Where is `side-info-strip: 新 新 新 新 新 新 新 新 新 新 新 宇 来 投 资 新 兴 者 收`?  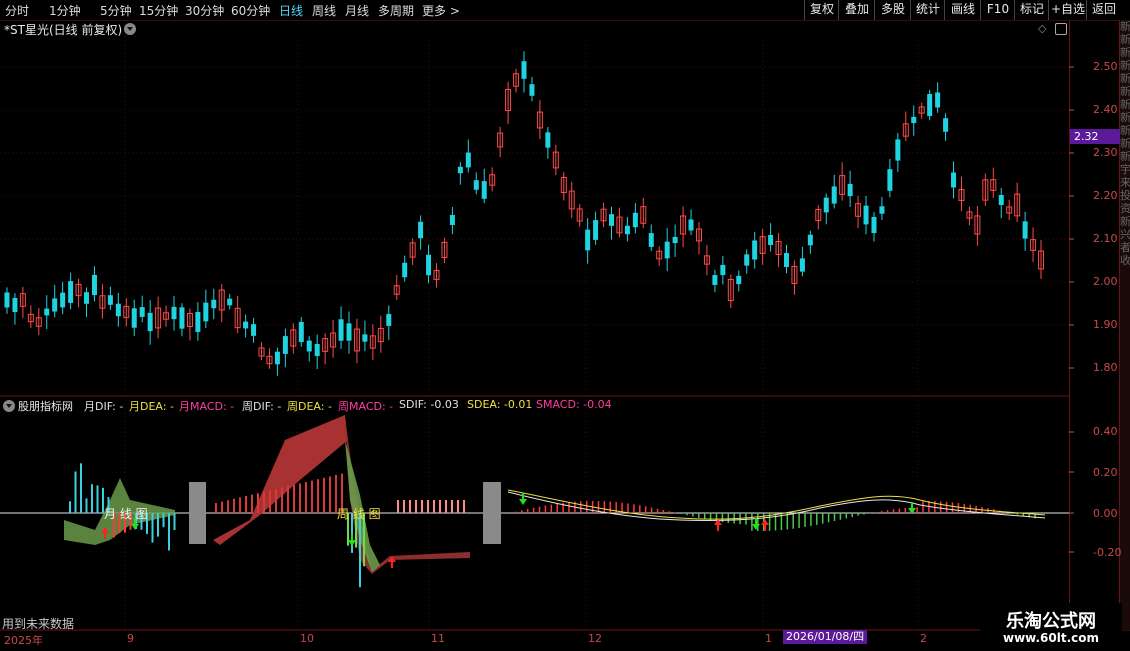
side-info-strip: 新 新 新 新 新 新 新 新 新 新 新 宇 来 投 资 新 兴 者 收 is located at coordinates (1125, 325).